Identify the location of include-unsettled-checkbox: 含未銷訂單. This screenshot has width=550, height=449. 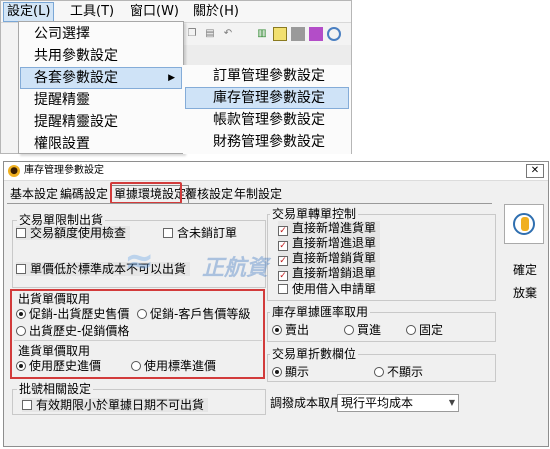
(200, 233).